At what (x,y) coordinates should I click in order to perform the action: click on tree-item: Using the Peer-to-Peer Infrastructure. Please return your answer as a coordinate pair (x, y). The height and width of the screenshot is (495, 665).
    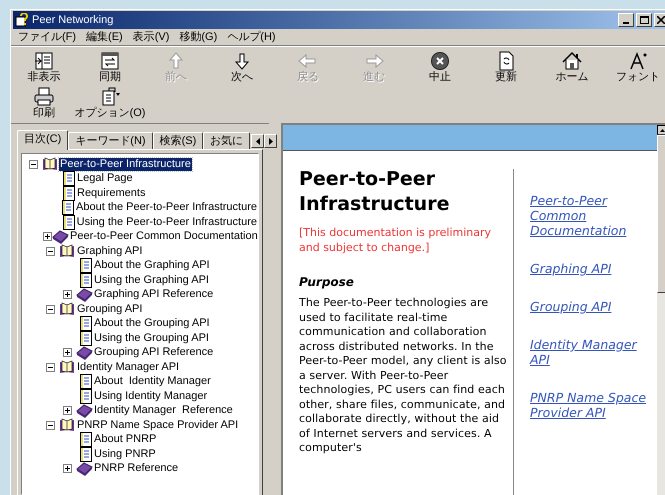
    Looking at the image, I should click on (167, 222).